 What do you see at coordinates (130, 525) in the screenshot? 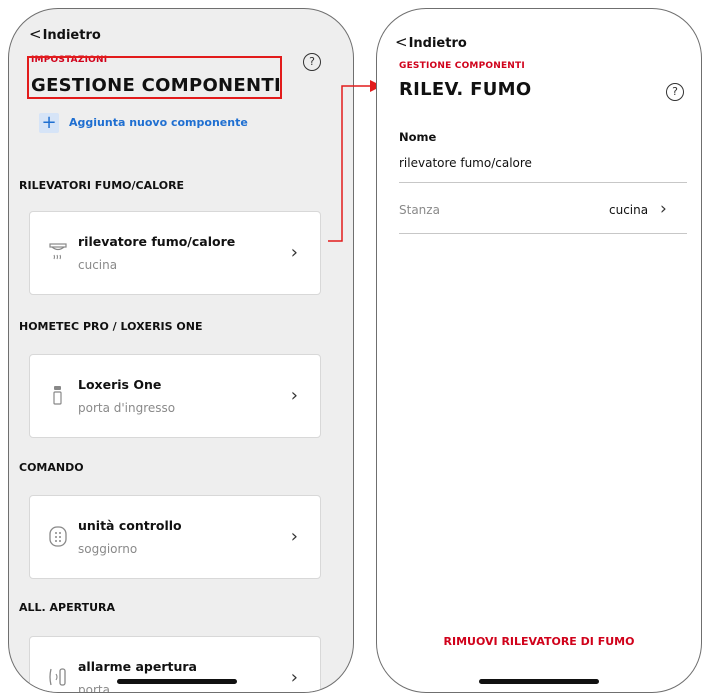
I see `component-name: unità controllo` at bounding box center [130, 525].